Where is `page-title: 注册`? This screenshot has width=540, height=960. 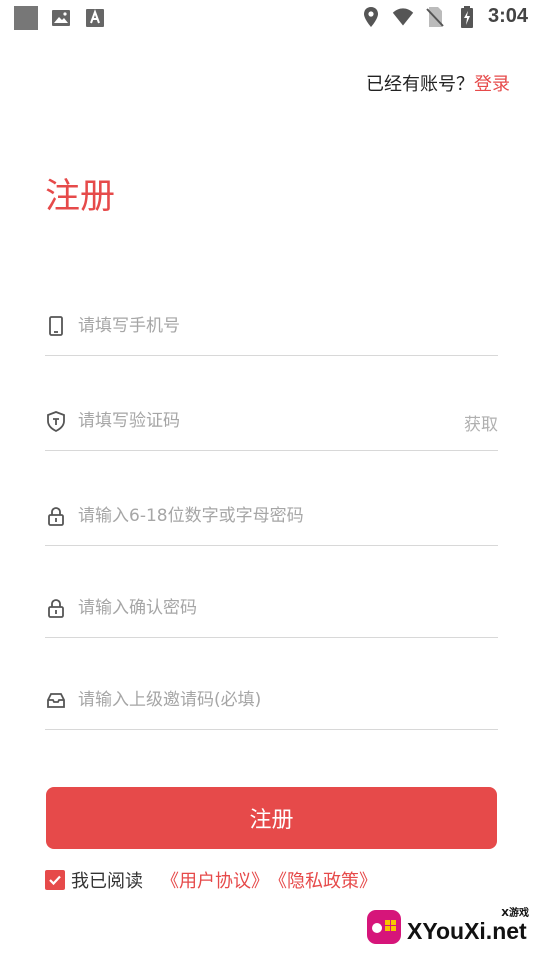
page-title: 注册 is located at coordinates (80, 197).